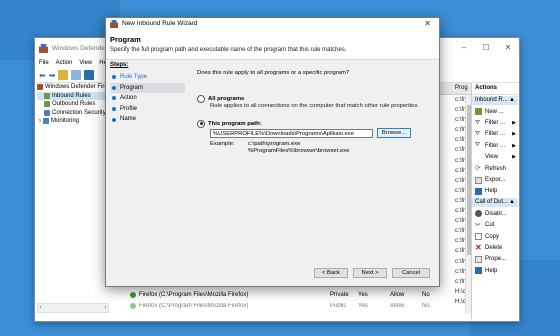  I want to click on action-help: Help, so click(495, 191).